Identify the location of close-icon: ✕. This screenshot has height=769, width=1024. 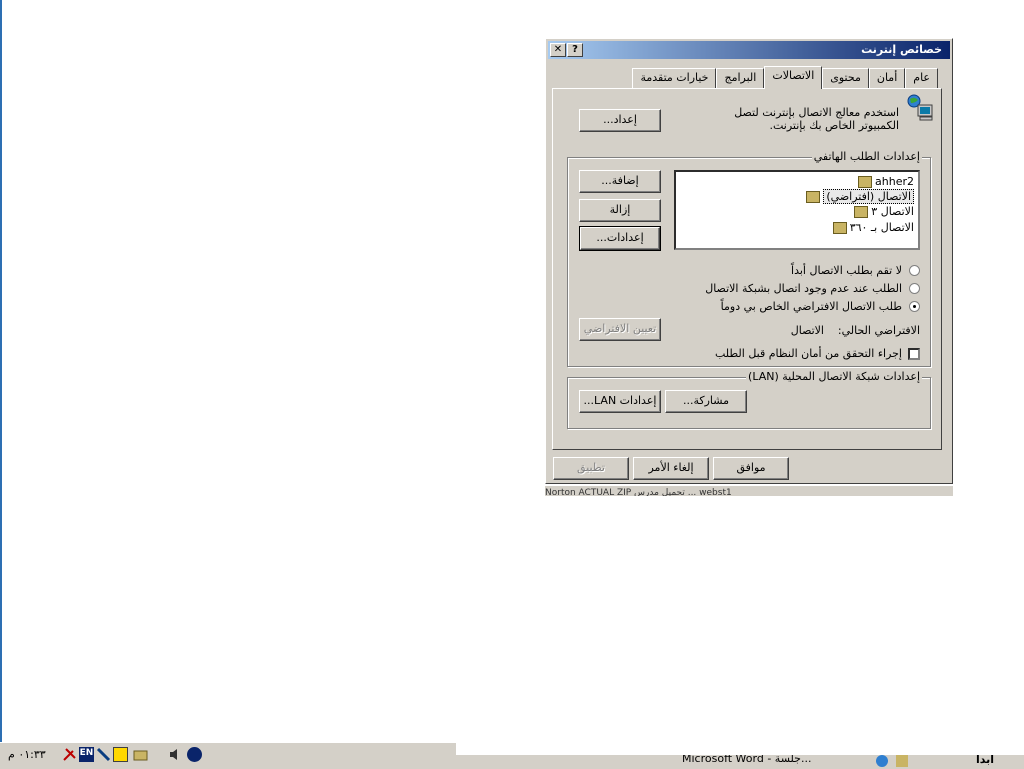
(558, 50).